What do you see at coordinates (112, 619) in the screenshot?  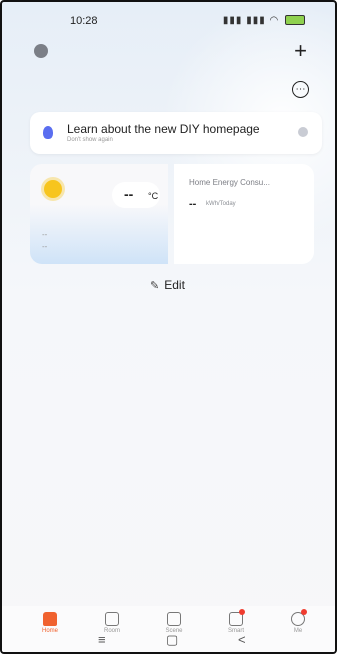 I see `room-icon` at bounding box center [112, 619].